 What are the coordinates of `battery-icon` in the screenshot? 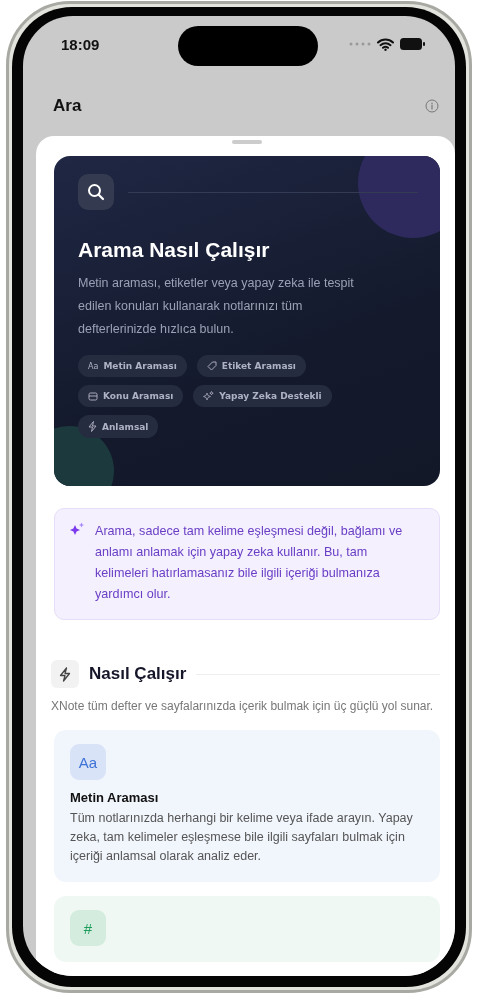 It's located at (412, 44).